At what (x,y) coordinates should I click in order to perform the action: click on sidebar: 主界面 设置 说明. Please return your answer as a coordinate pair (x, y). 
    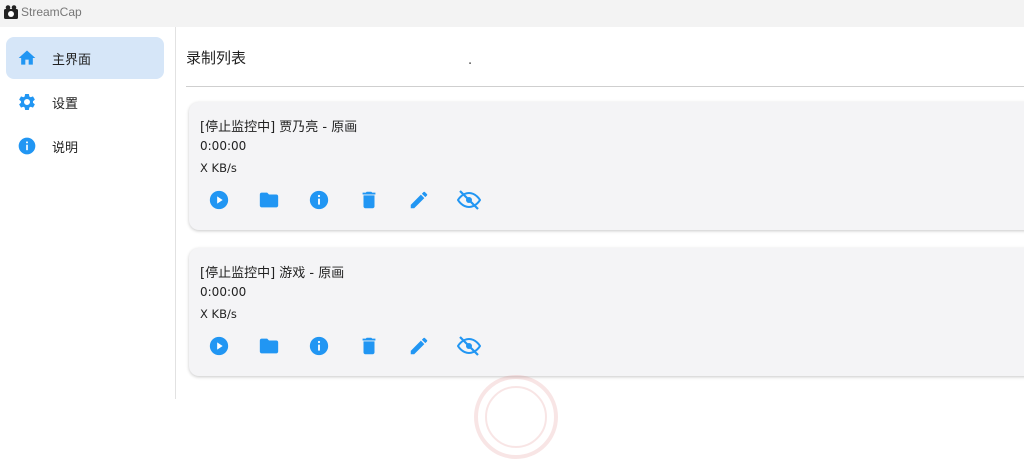
    Looking at the image, I should click on (88, 213).